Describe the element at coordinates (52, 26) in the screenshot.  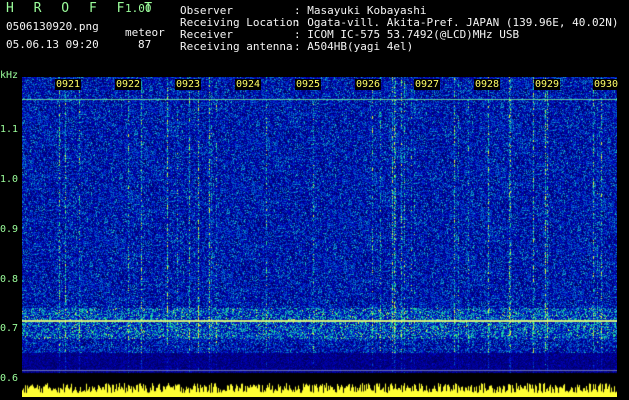
I see `file-name: 0506130920.png` at that location.